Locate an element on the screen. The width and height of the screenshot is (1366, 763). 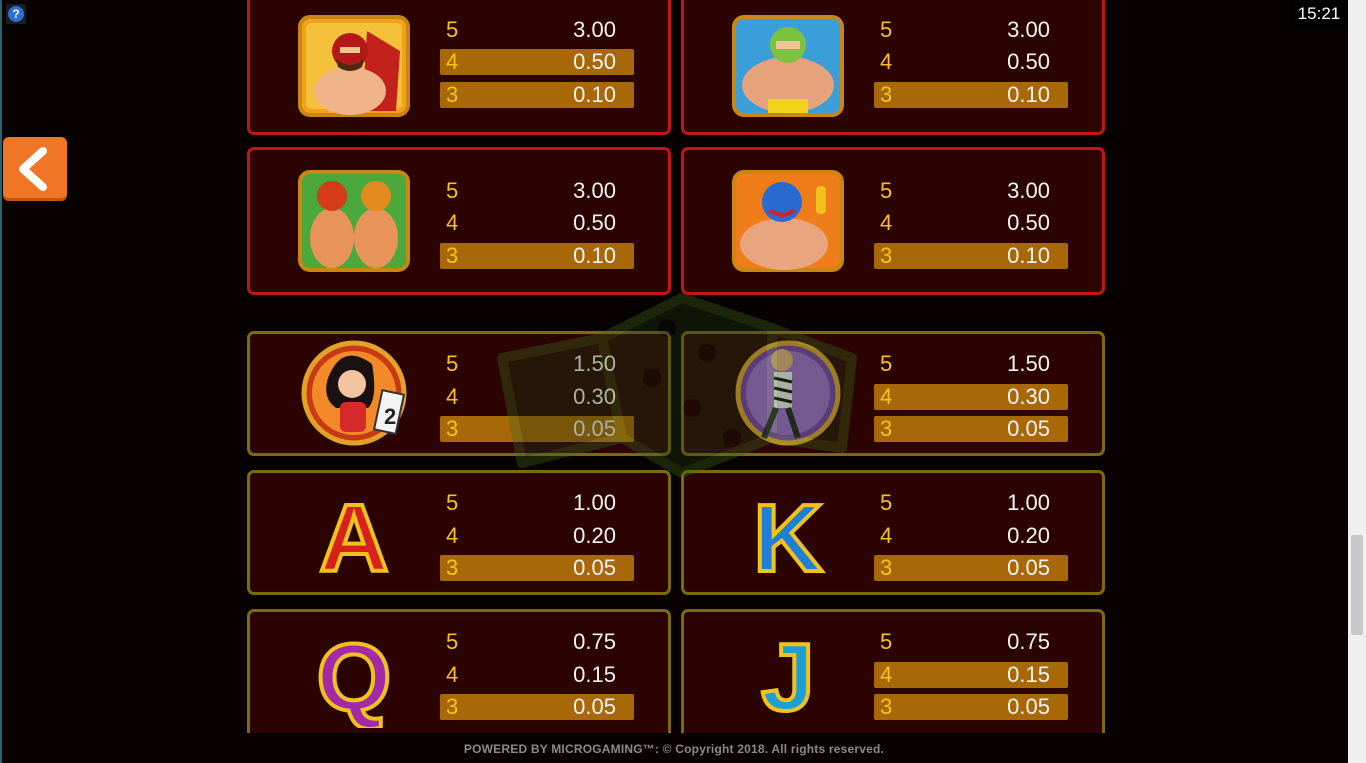
symbol-letter-a: A is located at coordinates (354, 536).